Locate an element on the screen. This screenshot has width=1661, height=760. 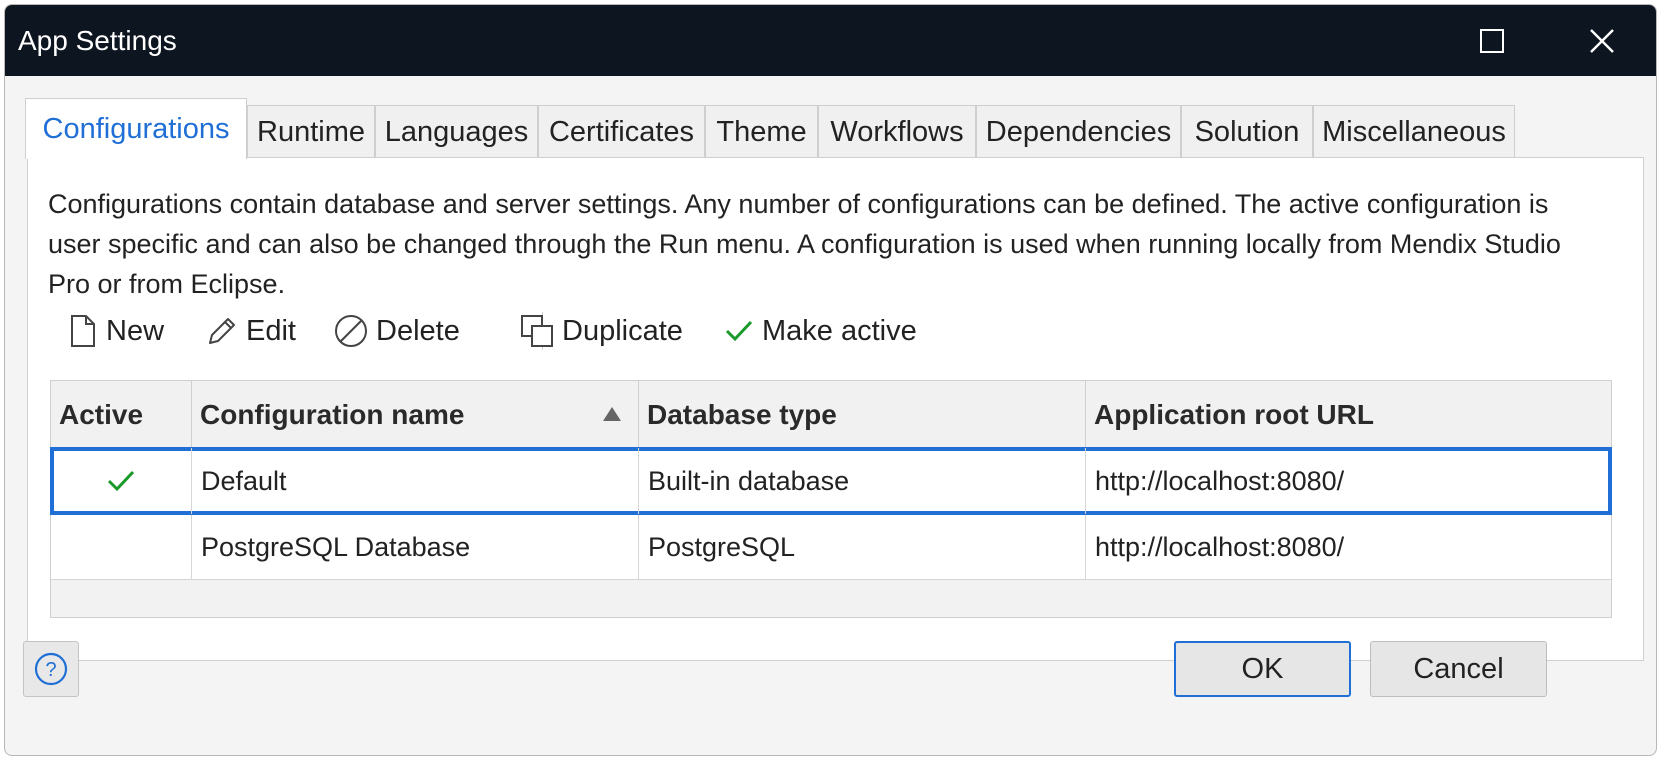
tab-configurations: Configurations is located at coordinates (136, 128).